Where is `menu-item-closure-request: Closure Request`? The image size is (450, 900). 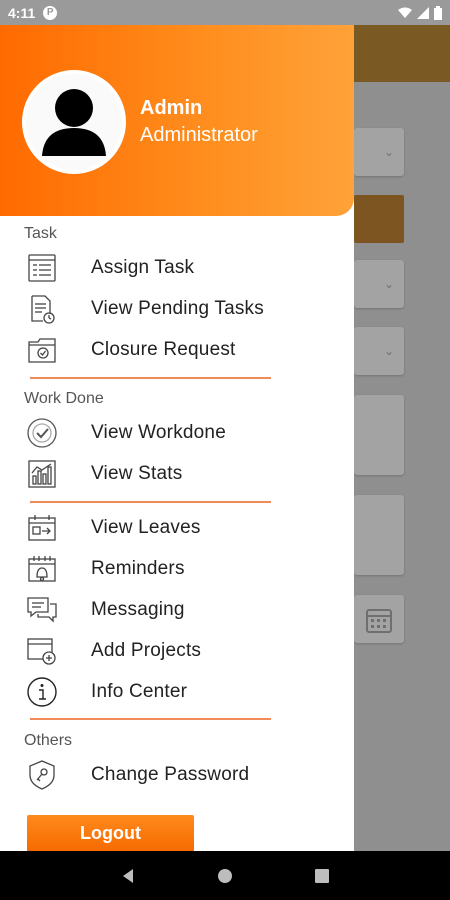
menu-item-closure-request: Closure Request is located at coordinates (177, 350).